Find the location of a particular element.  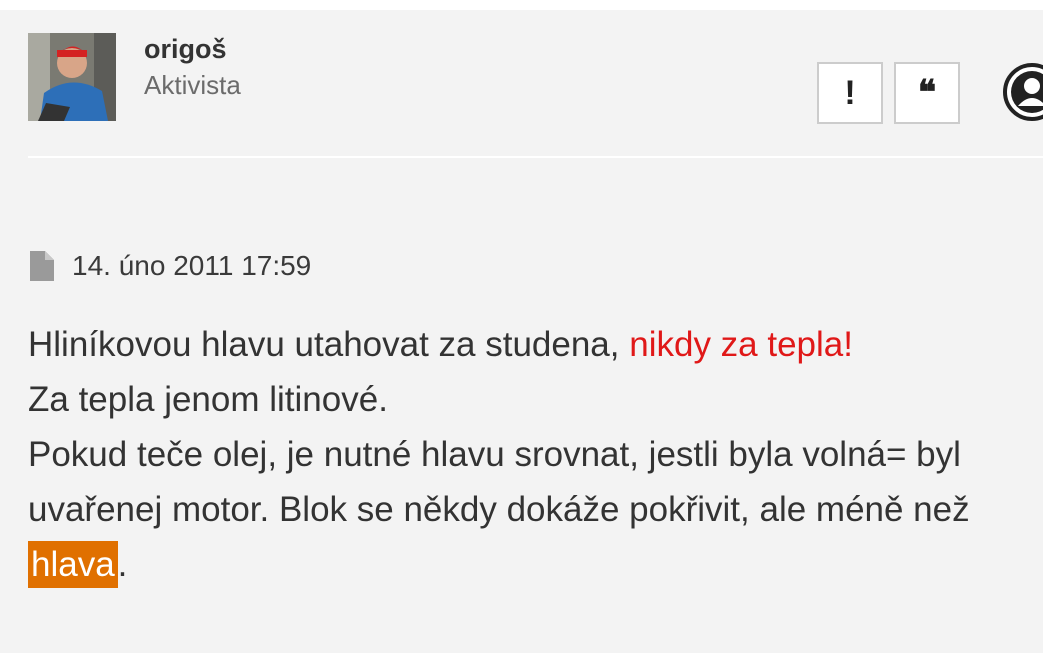

quote-icon: ❝ is located at coordinates (927, 93).